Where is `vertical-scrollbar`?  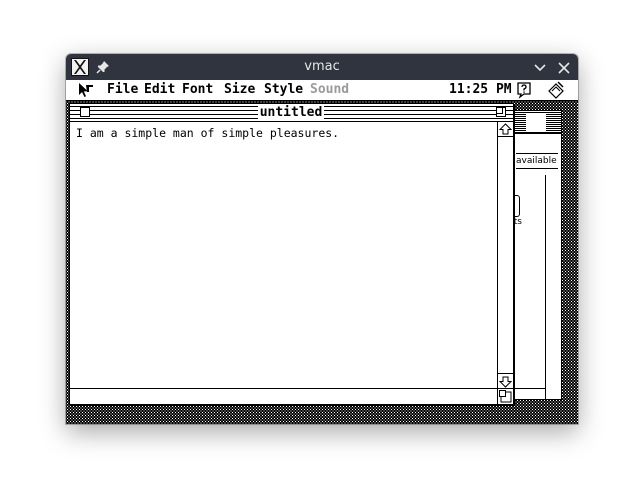 vertical-scrollbar is located at coordinates (505, 255).